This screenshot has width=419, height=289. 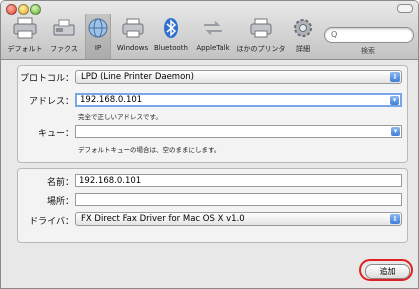 I want to click on driver-label: ドライバ：, so click(x=51, y=222).